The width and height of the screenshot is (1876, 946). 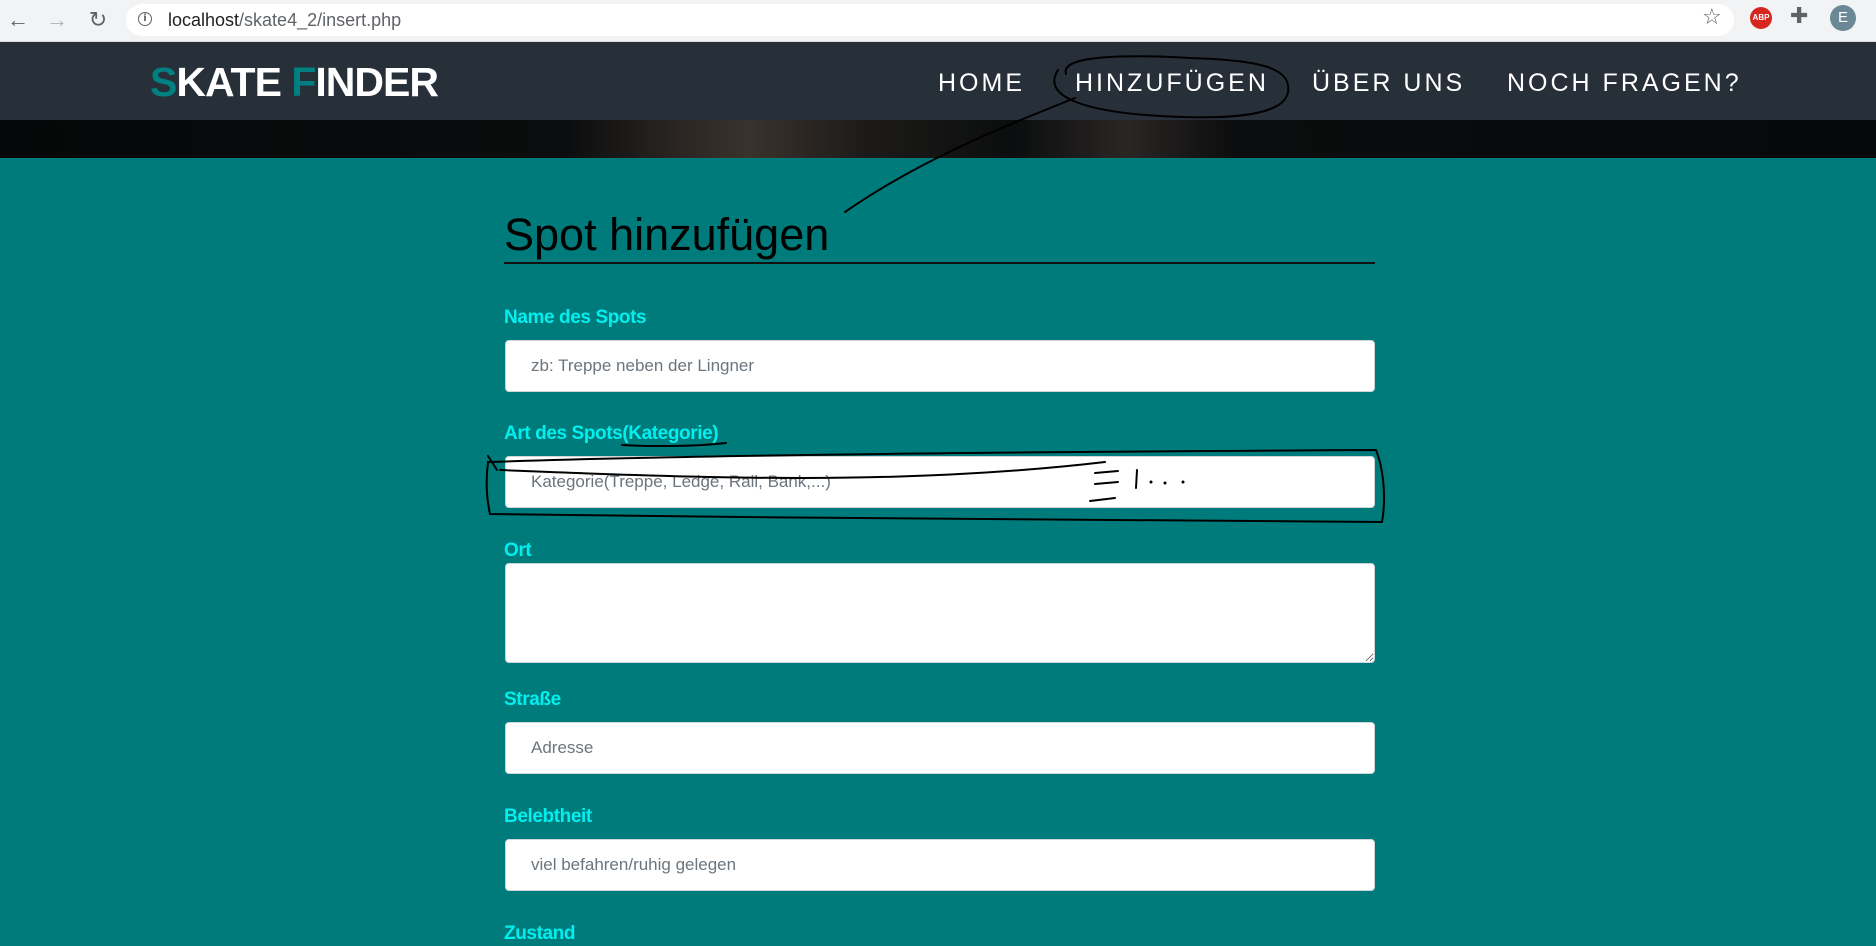 I want to click on adblock-icon: ABP, so click(x=1761, y=18).